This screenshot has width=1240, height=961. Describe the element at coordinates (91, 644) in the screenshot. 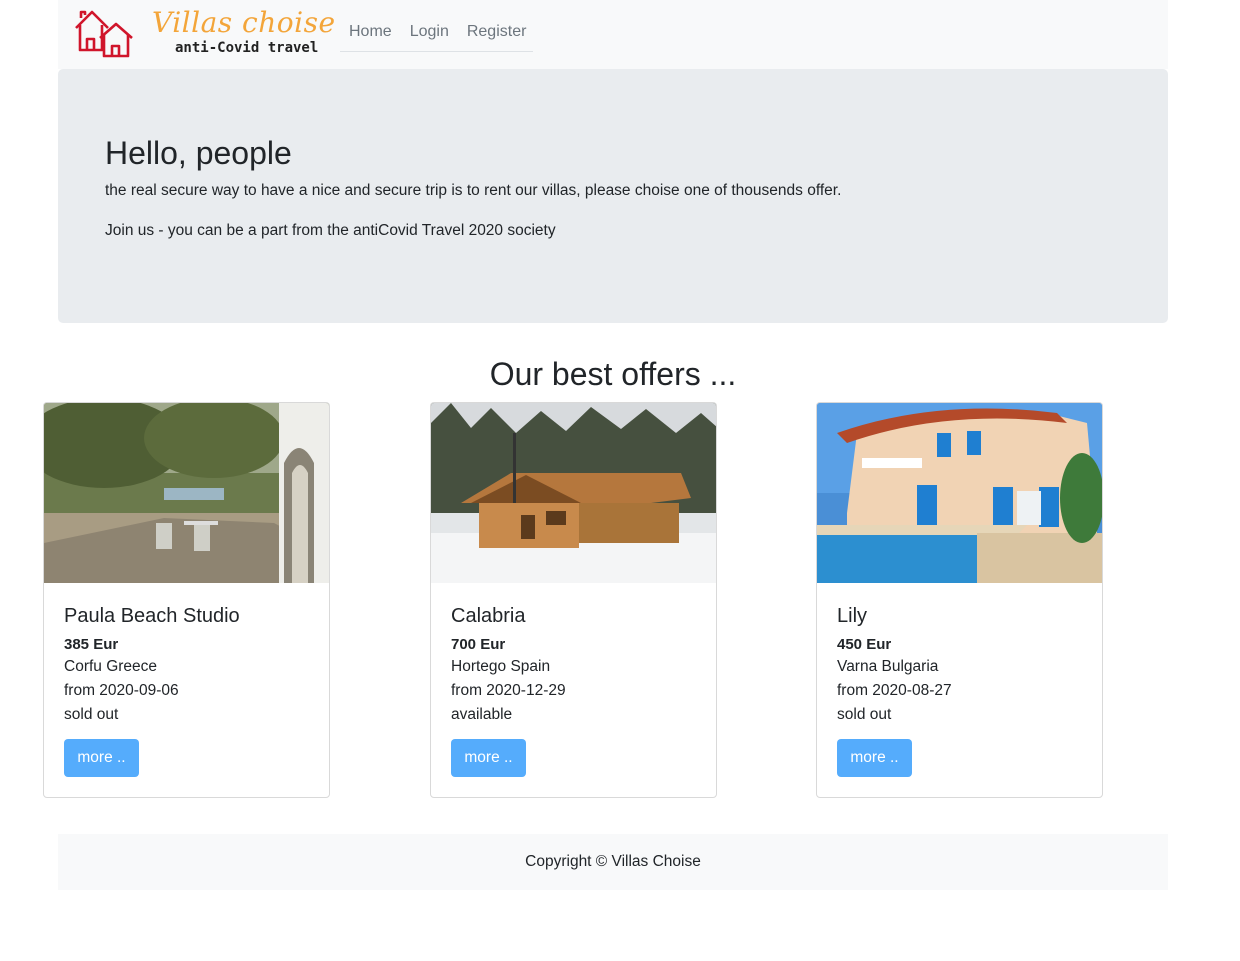

I see `card-price: 385 Eur` at that location.